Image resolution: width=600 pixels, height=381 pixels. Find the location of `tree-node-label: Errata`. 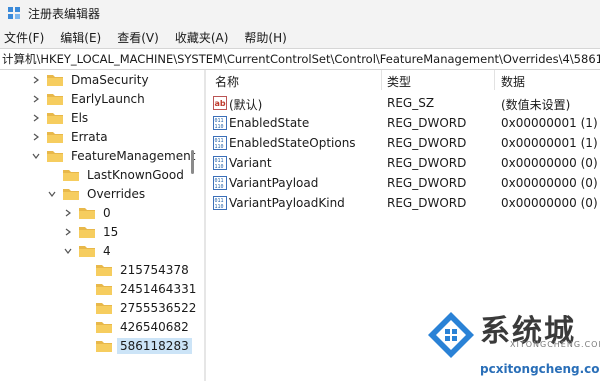

tree-node-label: Errata is located at coordinates (89, 137).